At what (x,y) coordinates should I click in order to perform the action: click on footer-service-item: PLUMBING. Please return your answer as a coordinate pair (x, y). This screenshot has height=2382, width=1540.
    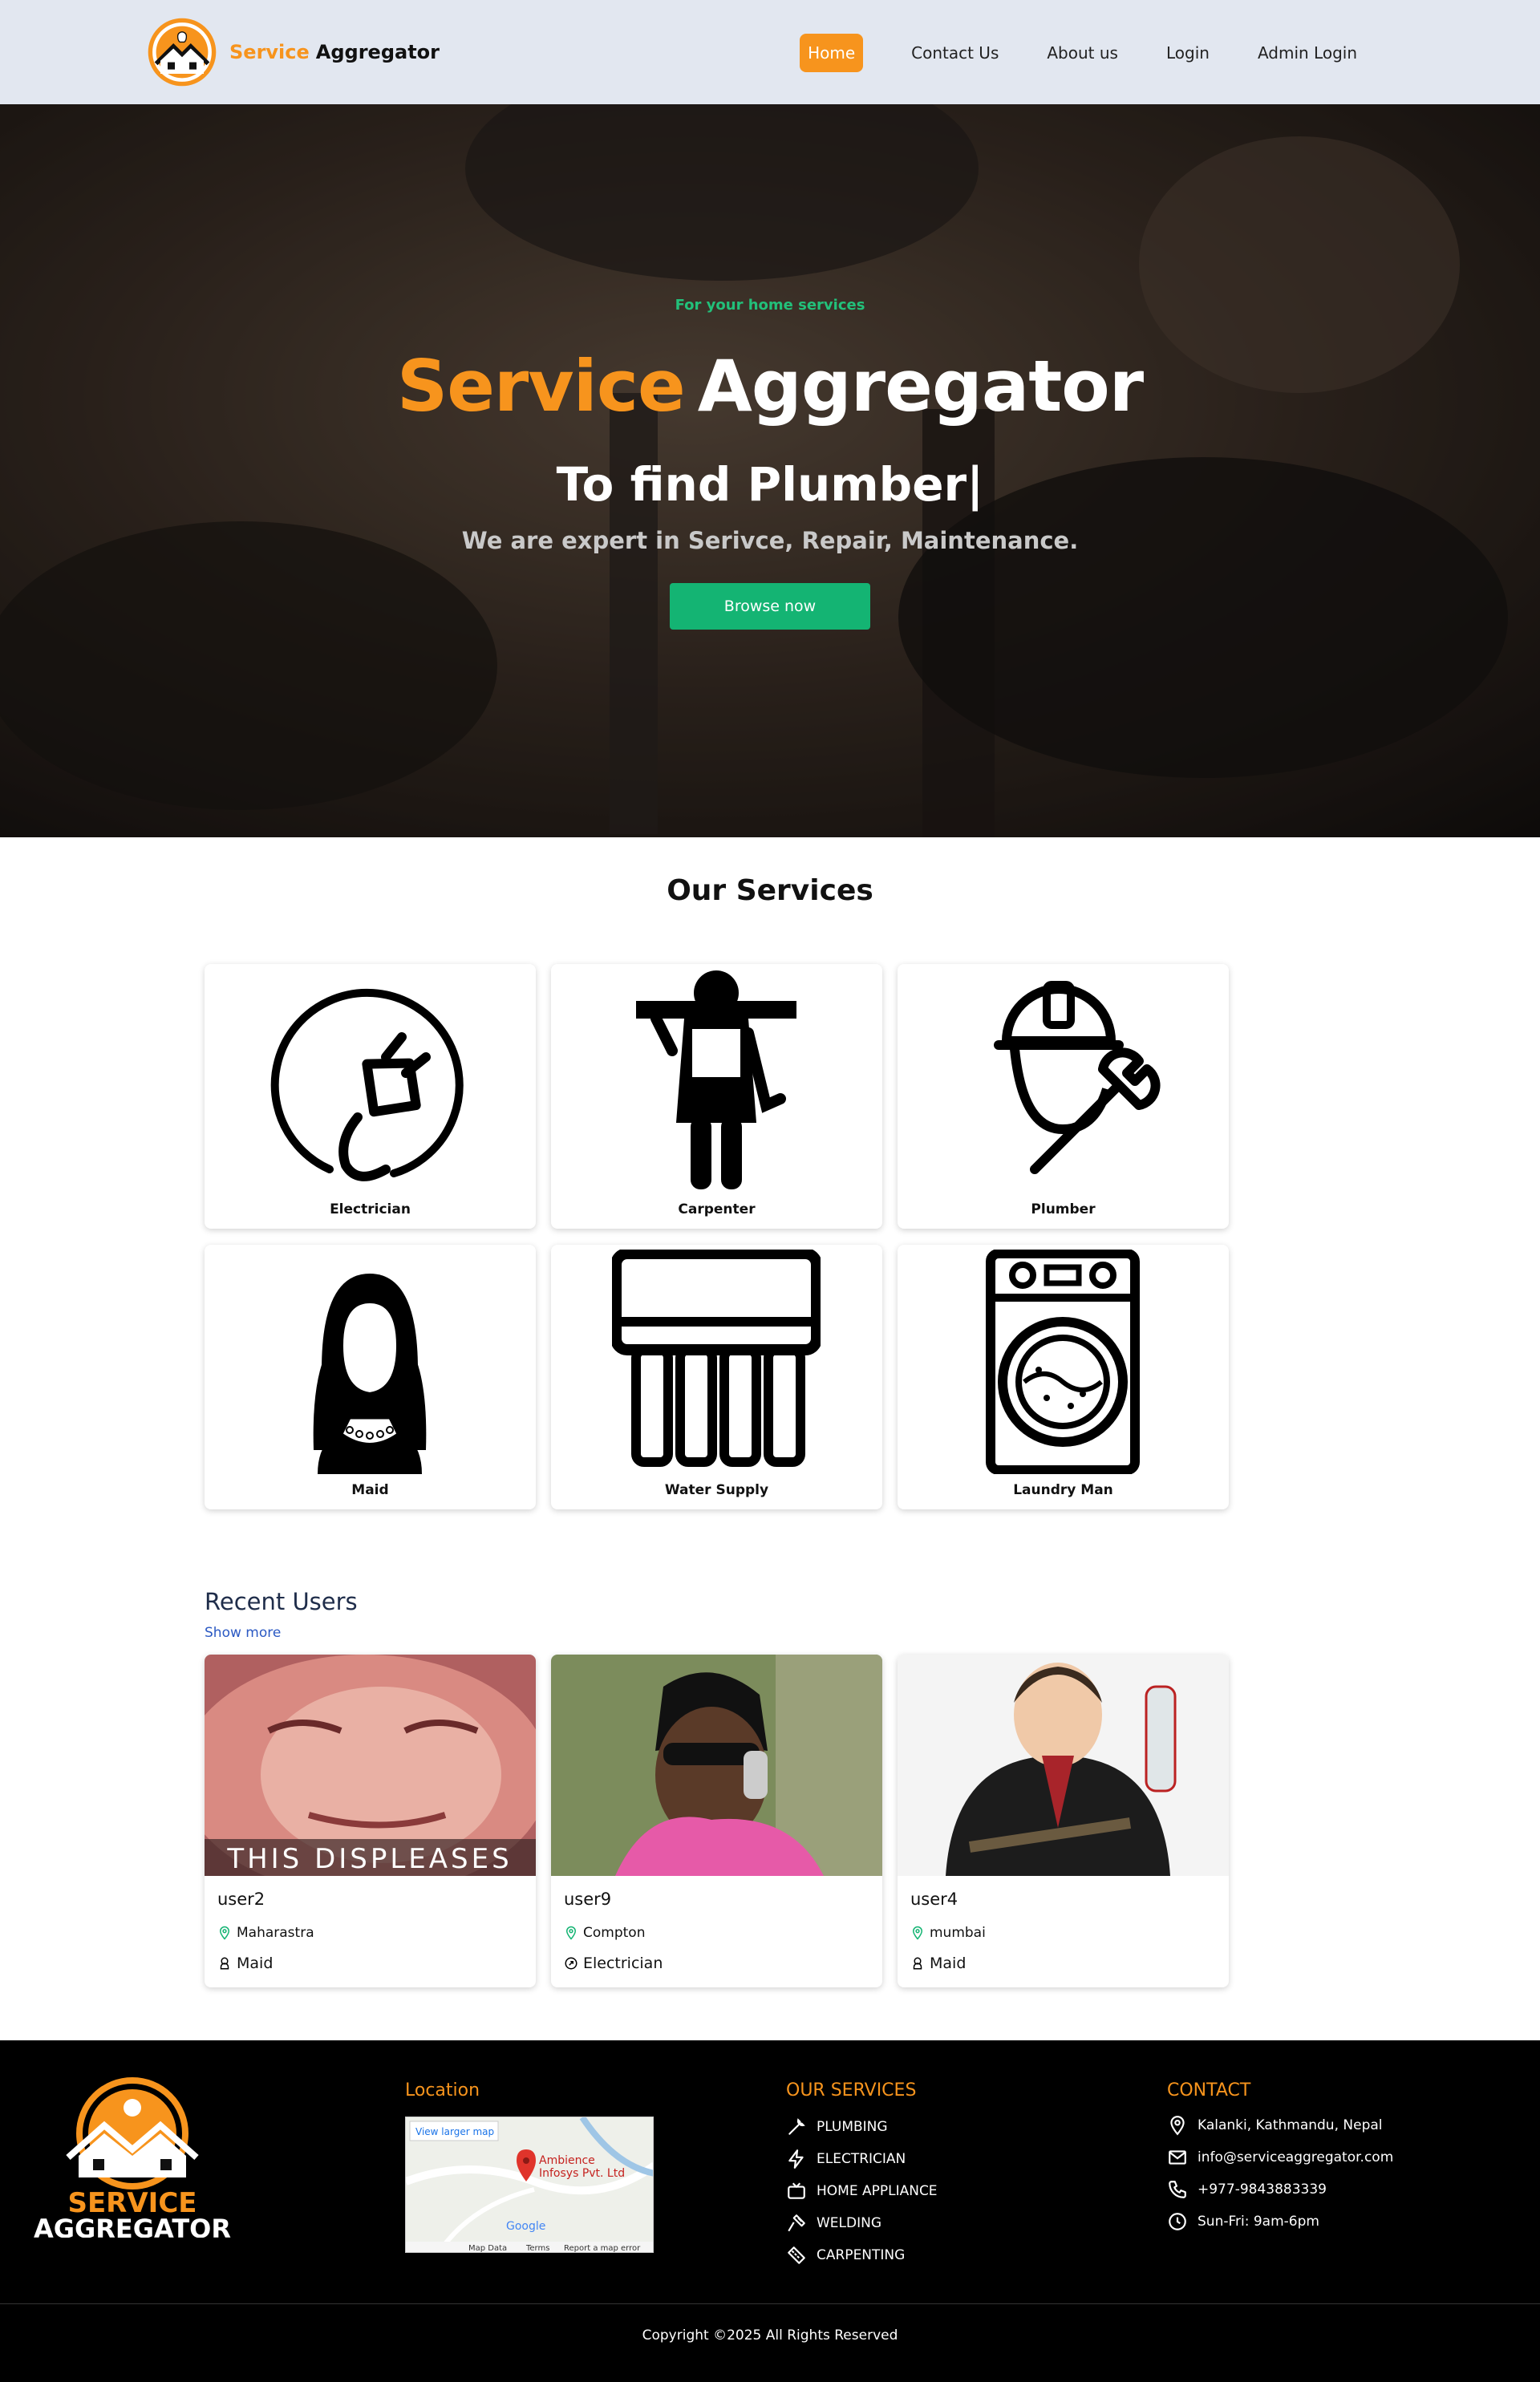
    Looking at the image, I should click on (862, 2127).